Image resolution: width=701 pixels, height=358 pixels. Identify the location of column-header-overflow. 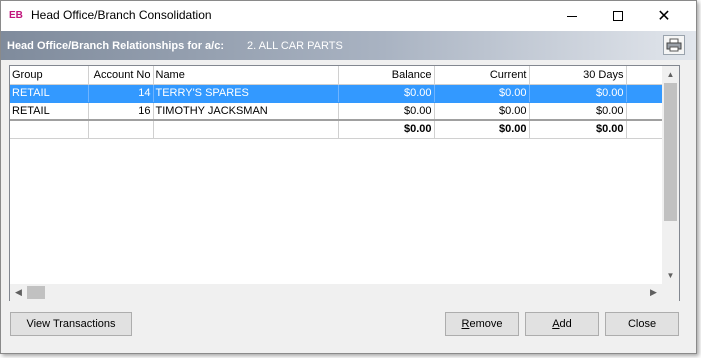
(644, 75).